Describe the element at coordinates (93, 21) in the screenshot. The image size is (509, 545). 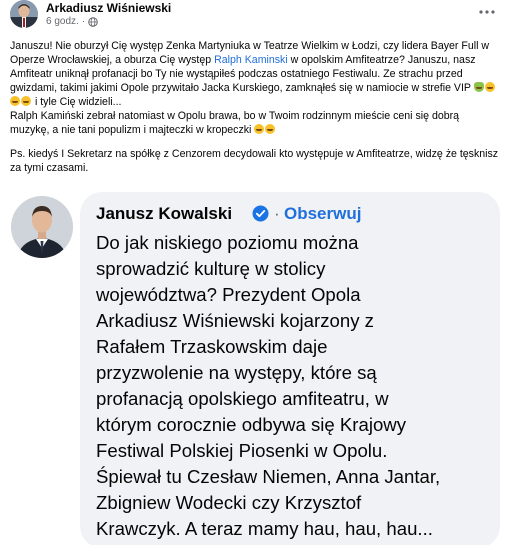
I see `globe-icon` at that location.